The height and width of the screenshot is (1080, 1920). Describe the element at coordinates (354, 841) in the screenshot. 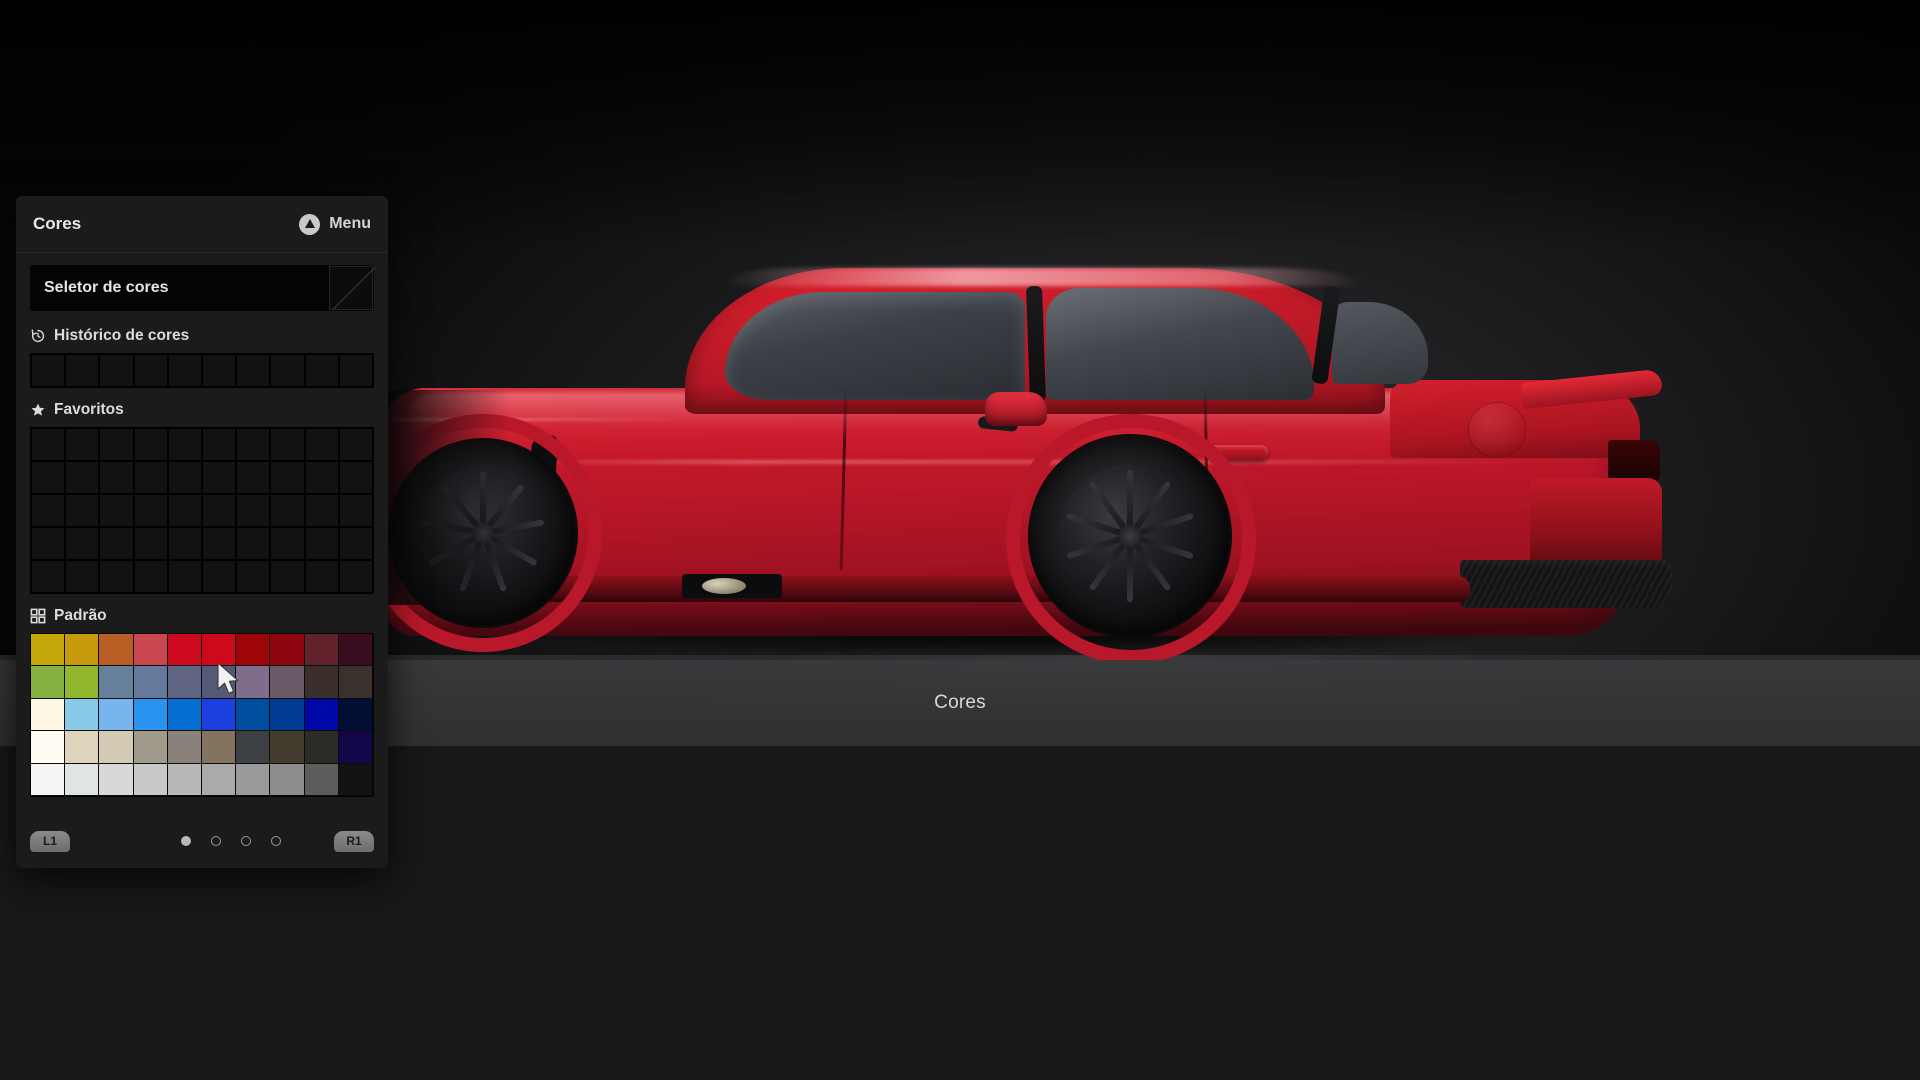

I see `r1-bumper-button: R1` at that location.